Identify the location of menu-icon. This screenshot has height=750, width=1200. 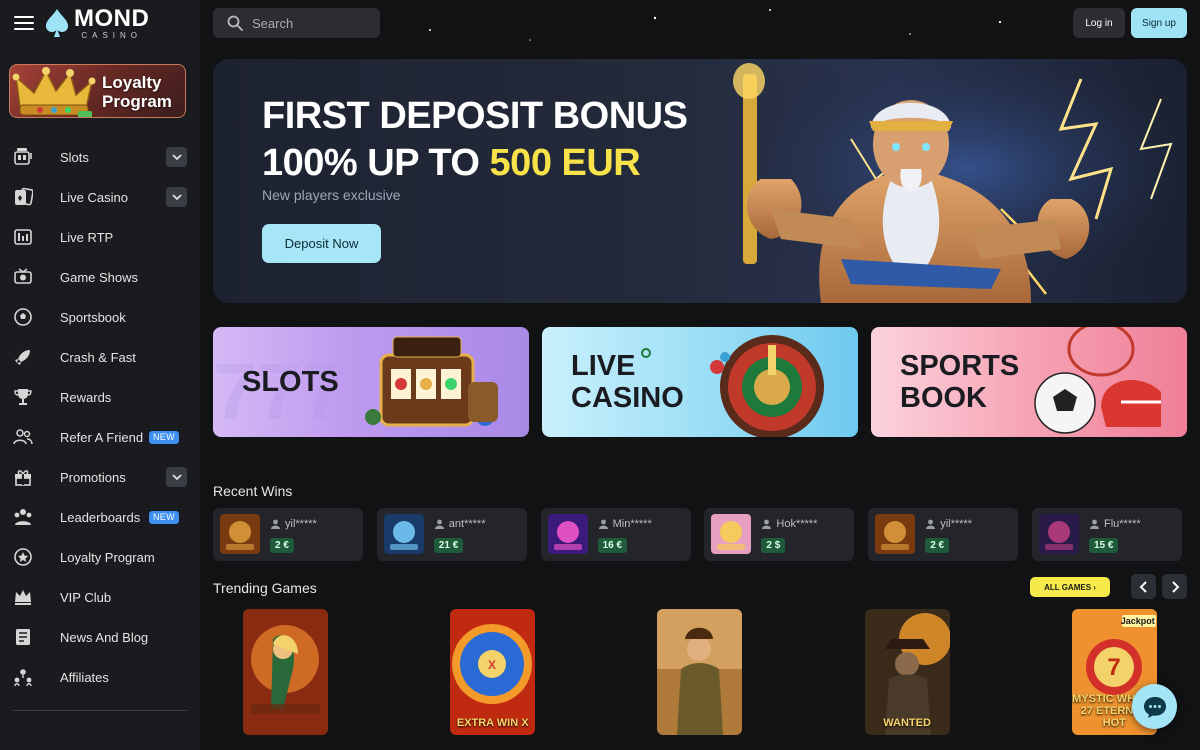
(24, 23).